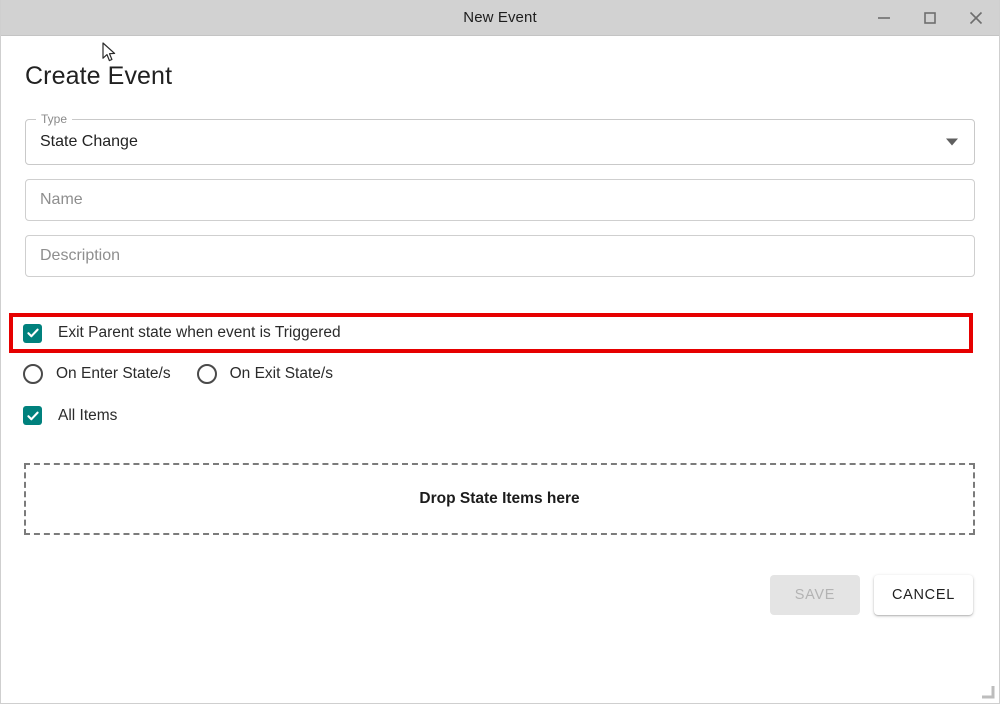 The width and height of the screenshot is (1000, 704). I want to click on maximize-icon, so click(930, 18).